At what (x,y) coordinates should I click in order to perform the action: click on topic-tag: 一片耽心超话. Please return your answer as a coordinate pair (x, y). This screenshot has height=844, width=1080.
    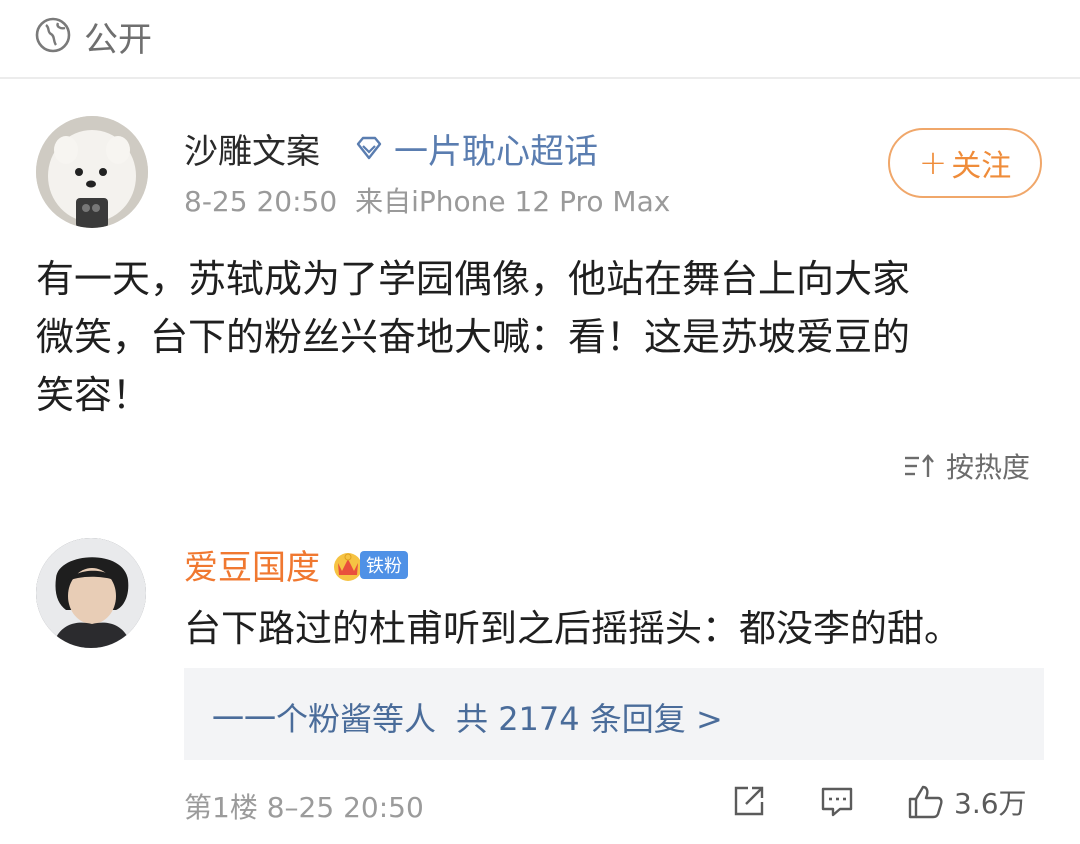
    Looking at the image, I should click on (475, 148).